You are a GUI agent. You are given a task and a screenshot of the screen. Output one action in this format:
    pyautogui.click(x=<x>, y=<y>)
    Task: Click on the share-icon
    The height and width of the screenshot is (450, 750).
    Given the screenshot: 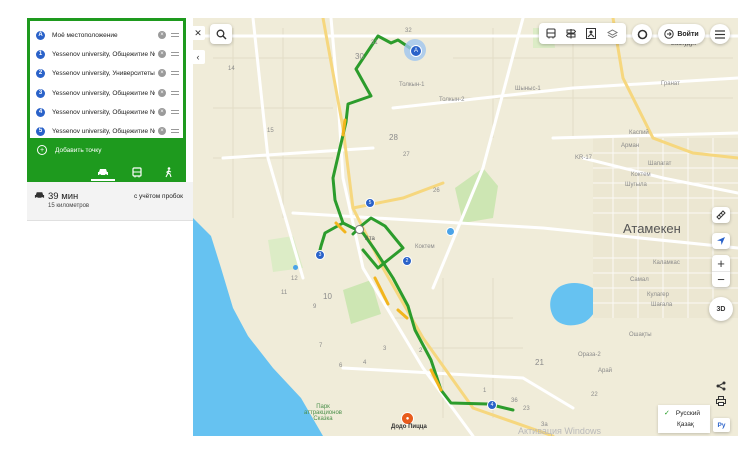 What is the action you would take?
    pyautogui.click(x=721, y=385)
    